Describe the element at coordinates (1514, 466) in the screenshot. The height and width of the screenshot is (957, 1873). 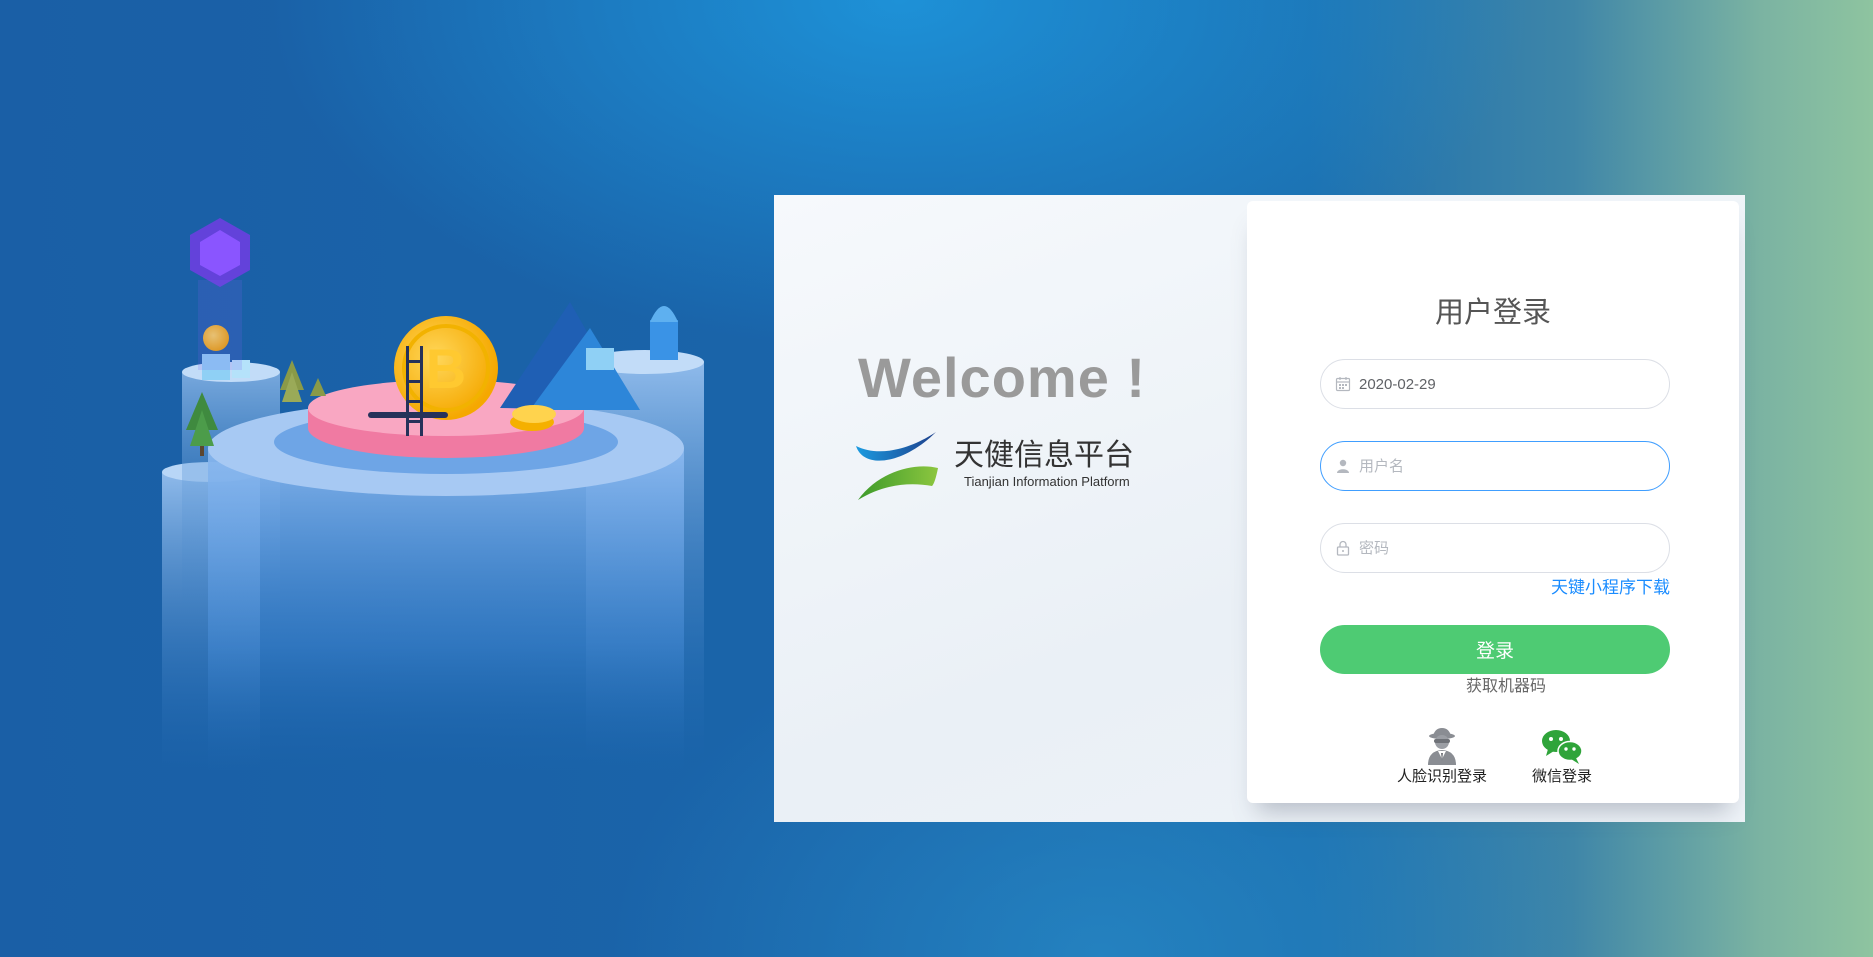
I see `username-input` at that location.